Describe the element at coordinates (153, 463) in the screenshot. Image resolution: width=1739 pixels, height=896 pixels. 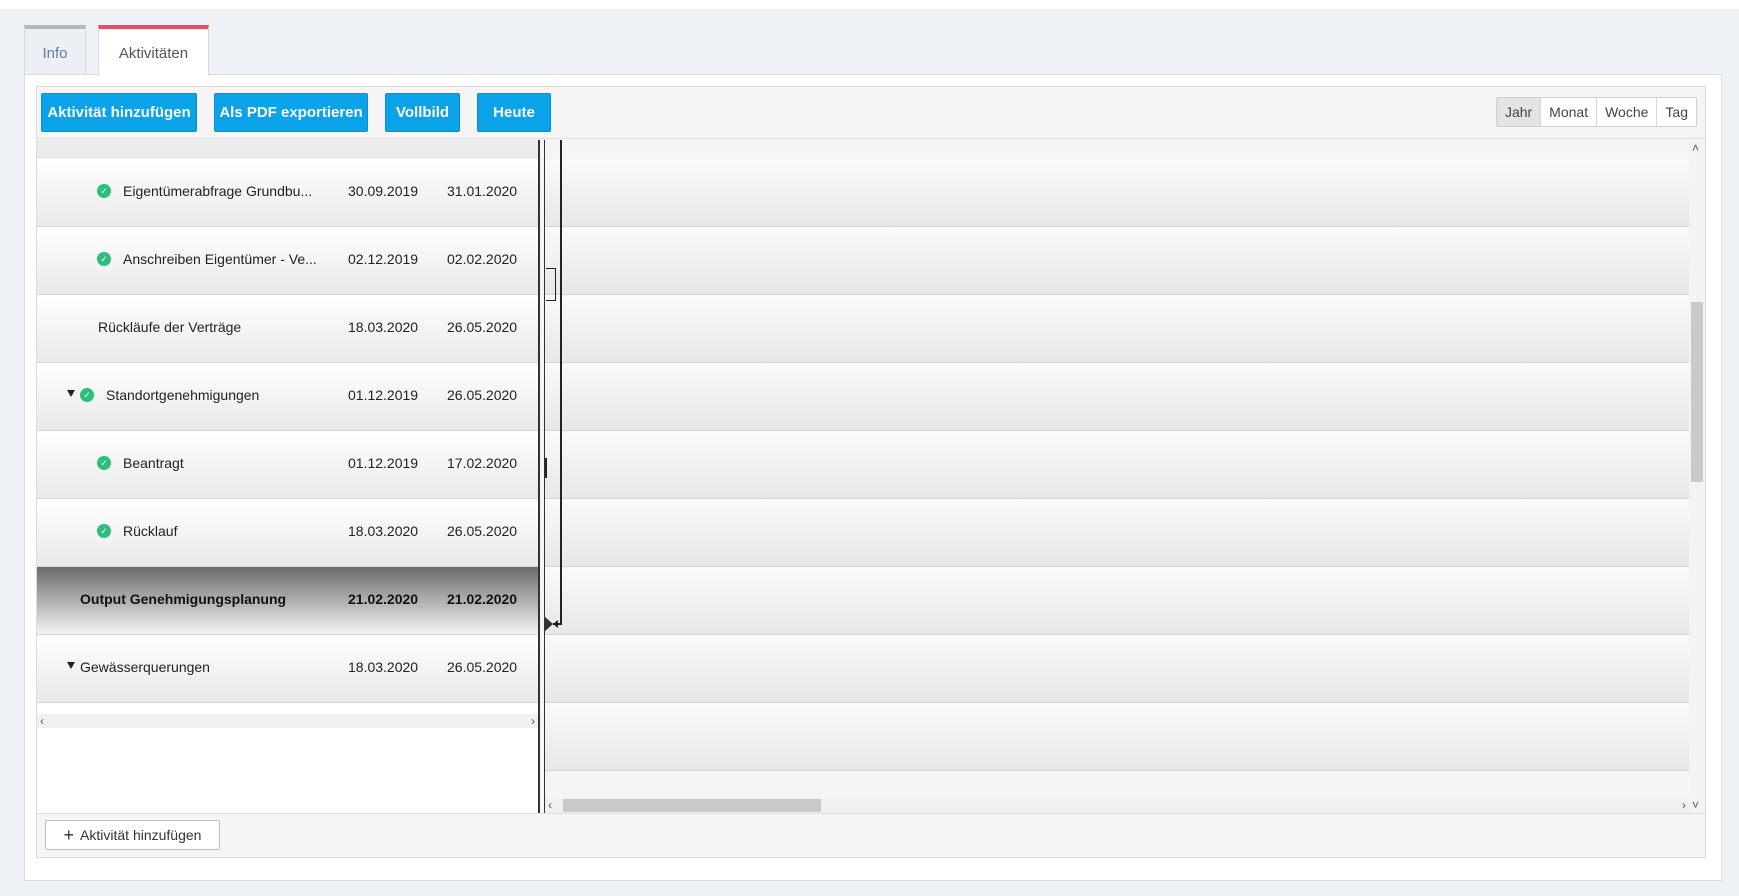
I see `activity-name: Beantragt` at that location.